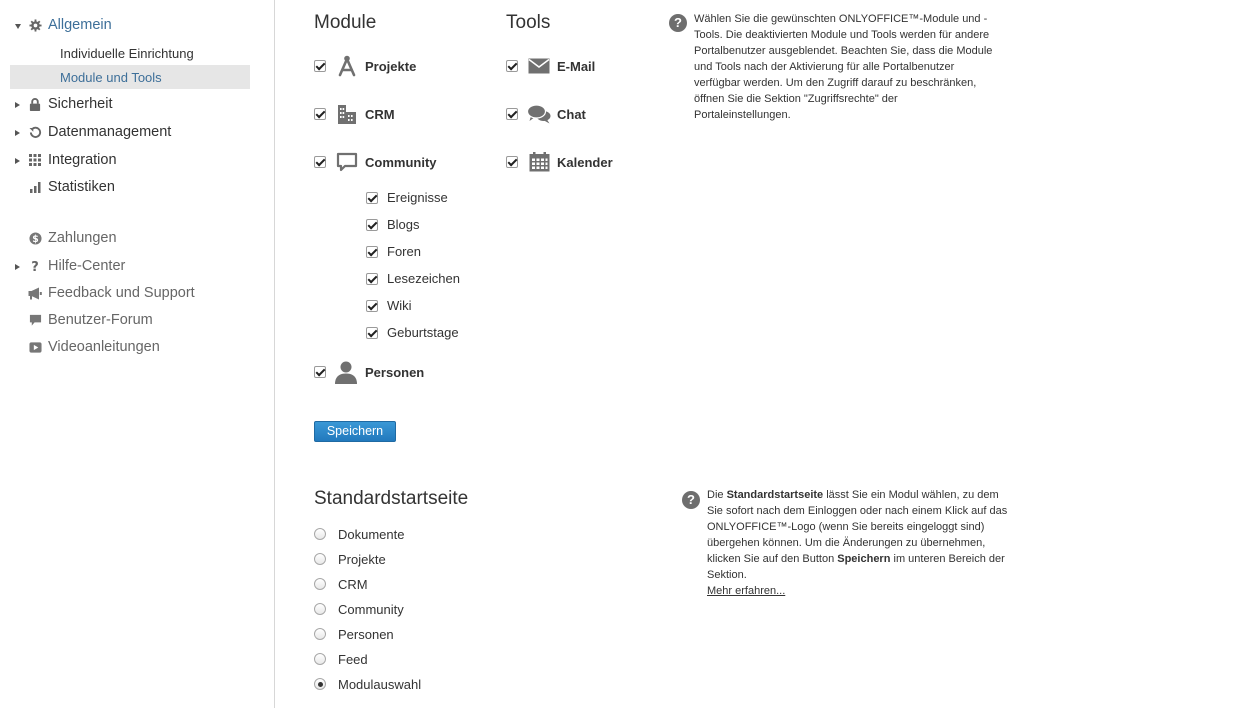 This screenshot has height=708, width=1240. I want to click on geburtstage-checkbox, so click(372, 333).